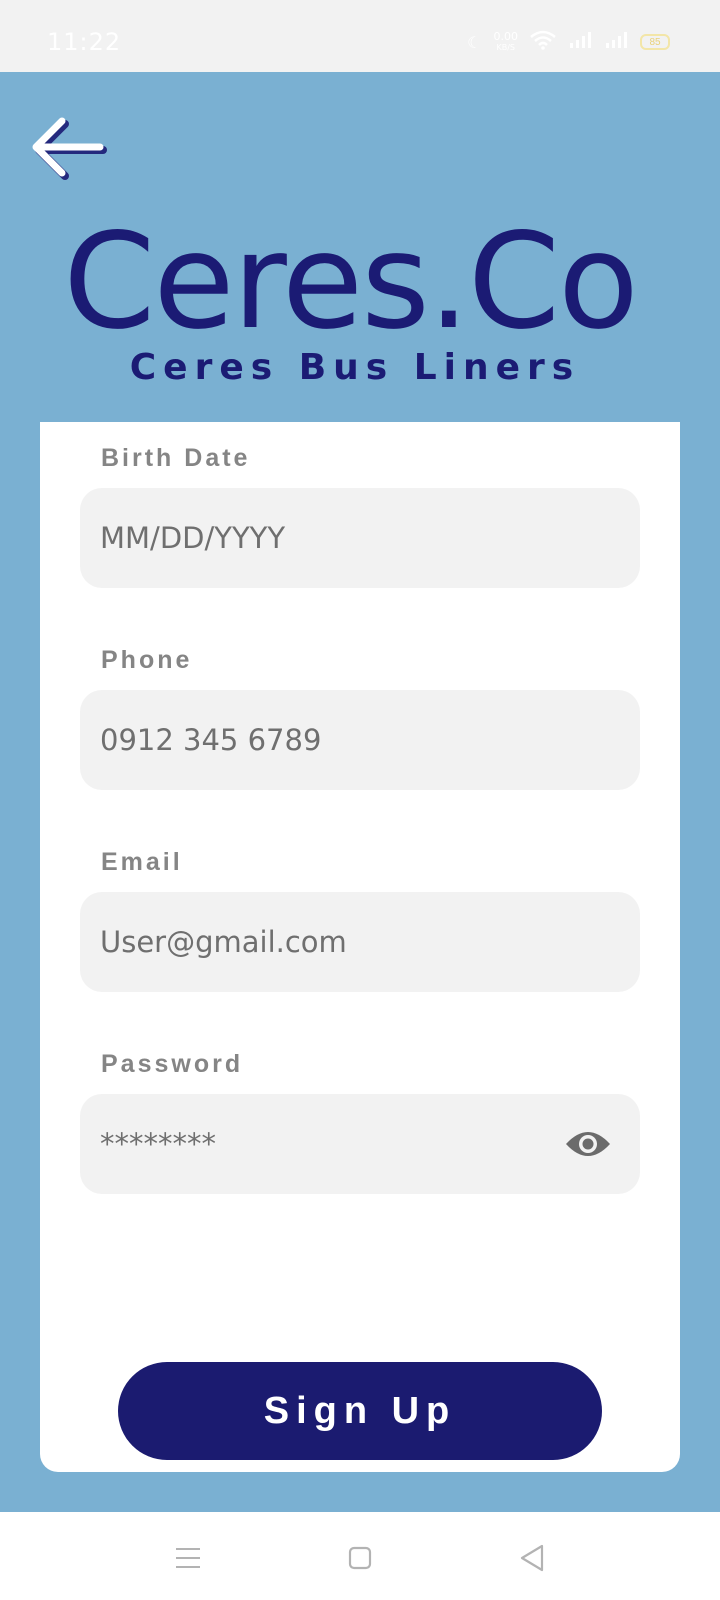 The height and width of the screenshot is (1600, 720). What do you see at coordinates (505, 47) in the screenshot?
I see `net-speed-unit: KB/S` at bounding box center [505, 47].